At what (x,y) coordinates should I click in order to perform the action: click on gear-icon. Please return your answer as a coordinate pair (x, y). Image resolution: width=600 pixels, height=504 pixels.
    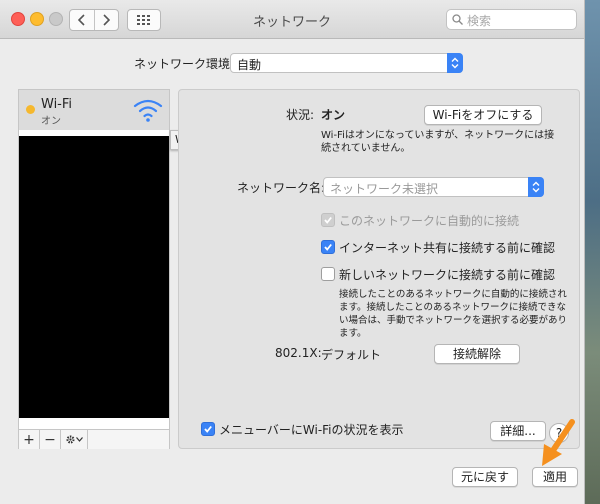
    Looking at the image, I should click on (70, 439).